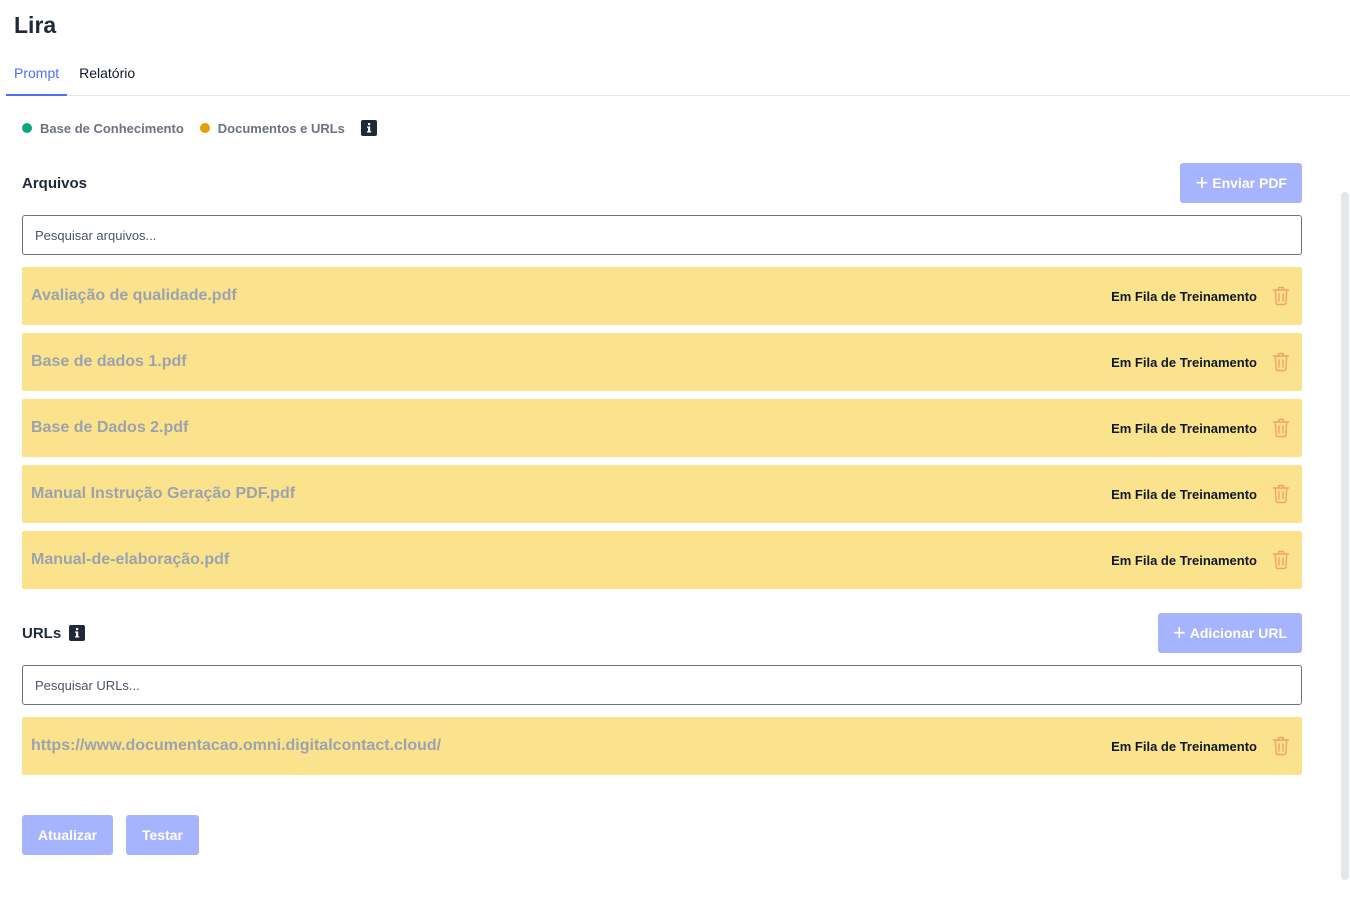 This screenshot has height=903, width=1350. Describe the element at coordinates (204, 128) in the screenshot. I see `yellow-dot-icon` at that location.